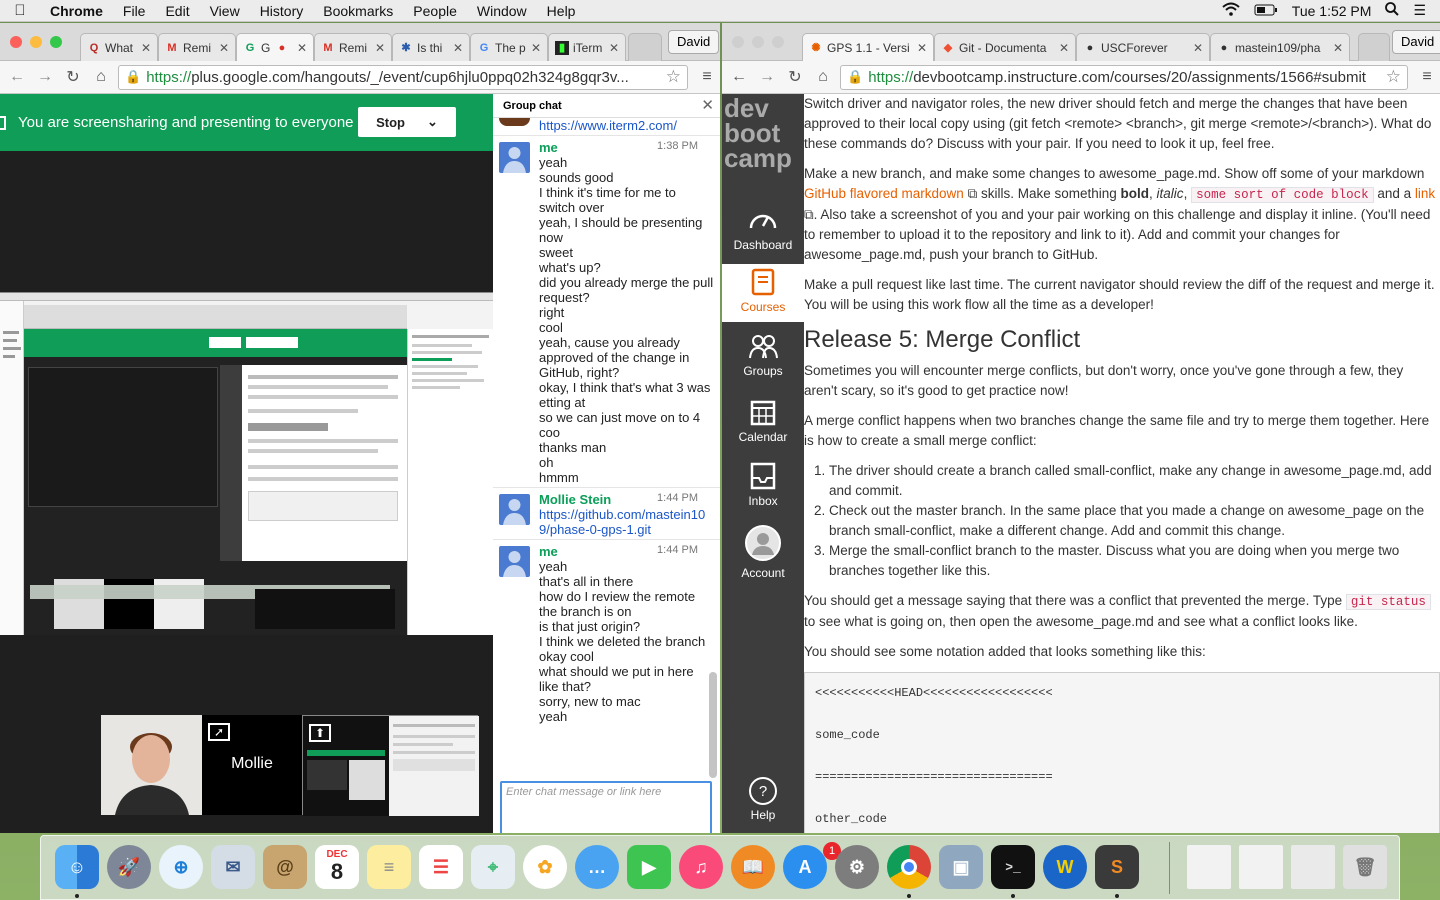 The width and height of the screenshot is (1440, 900). Describe the element at coordinates (1013, 867) in the screenshot. I see `terminal-icon: >_` at that location.